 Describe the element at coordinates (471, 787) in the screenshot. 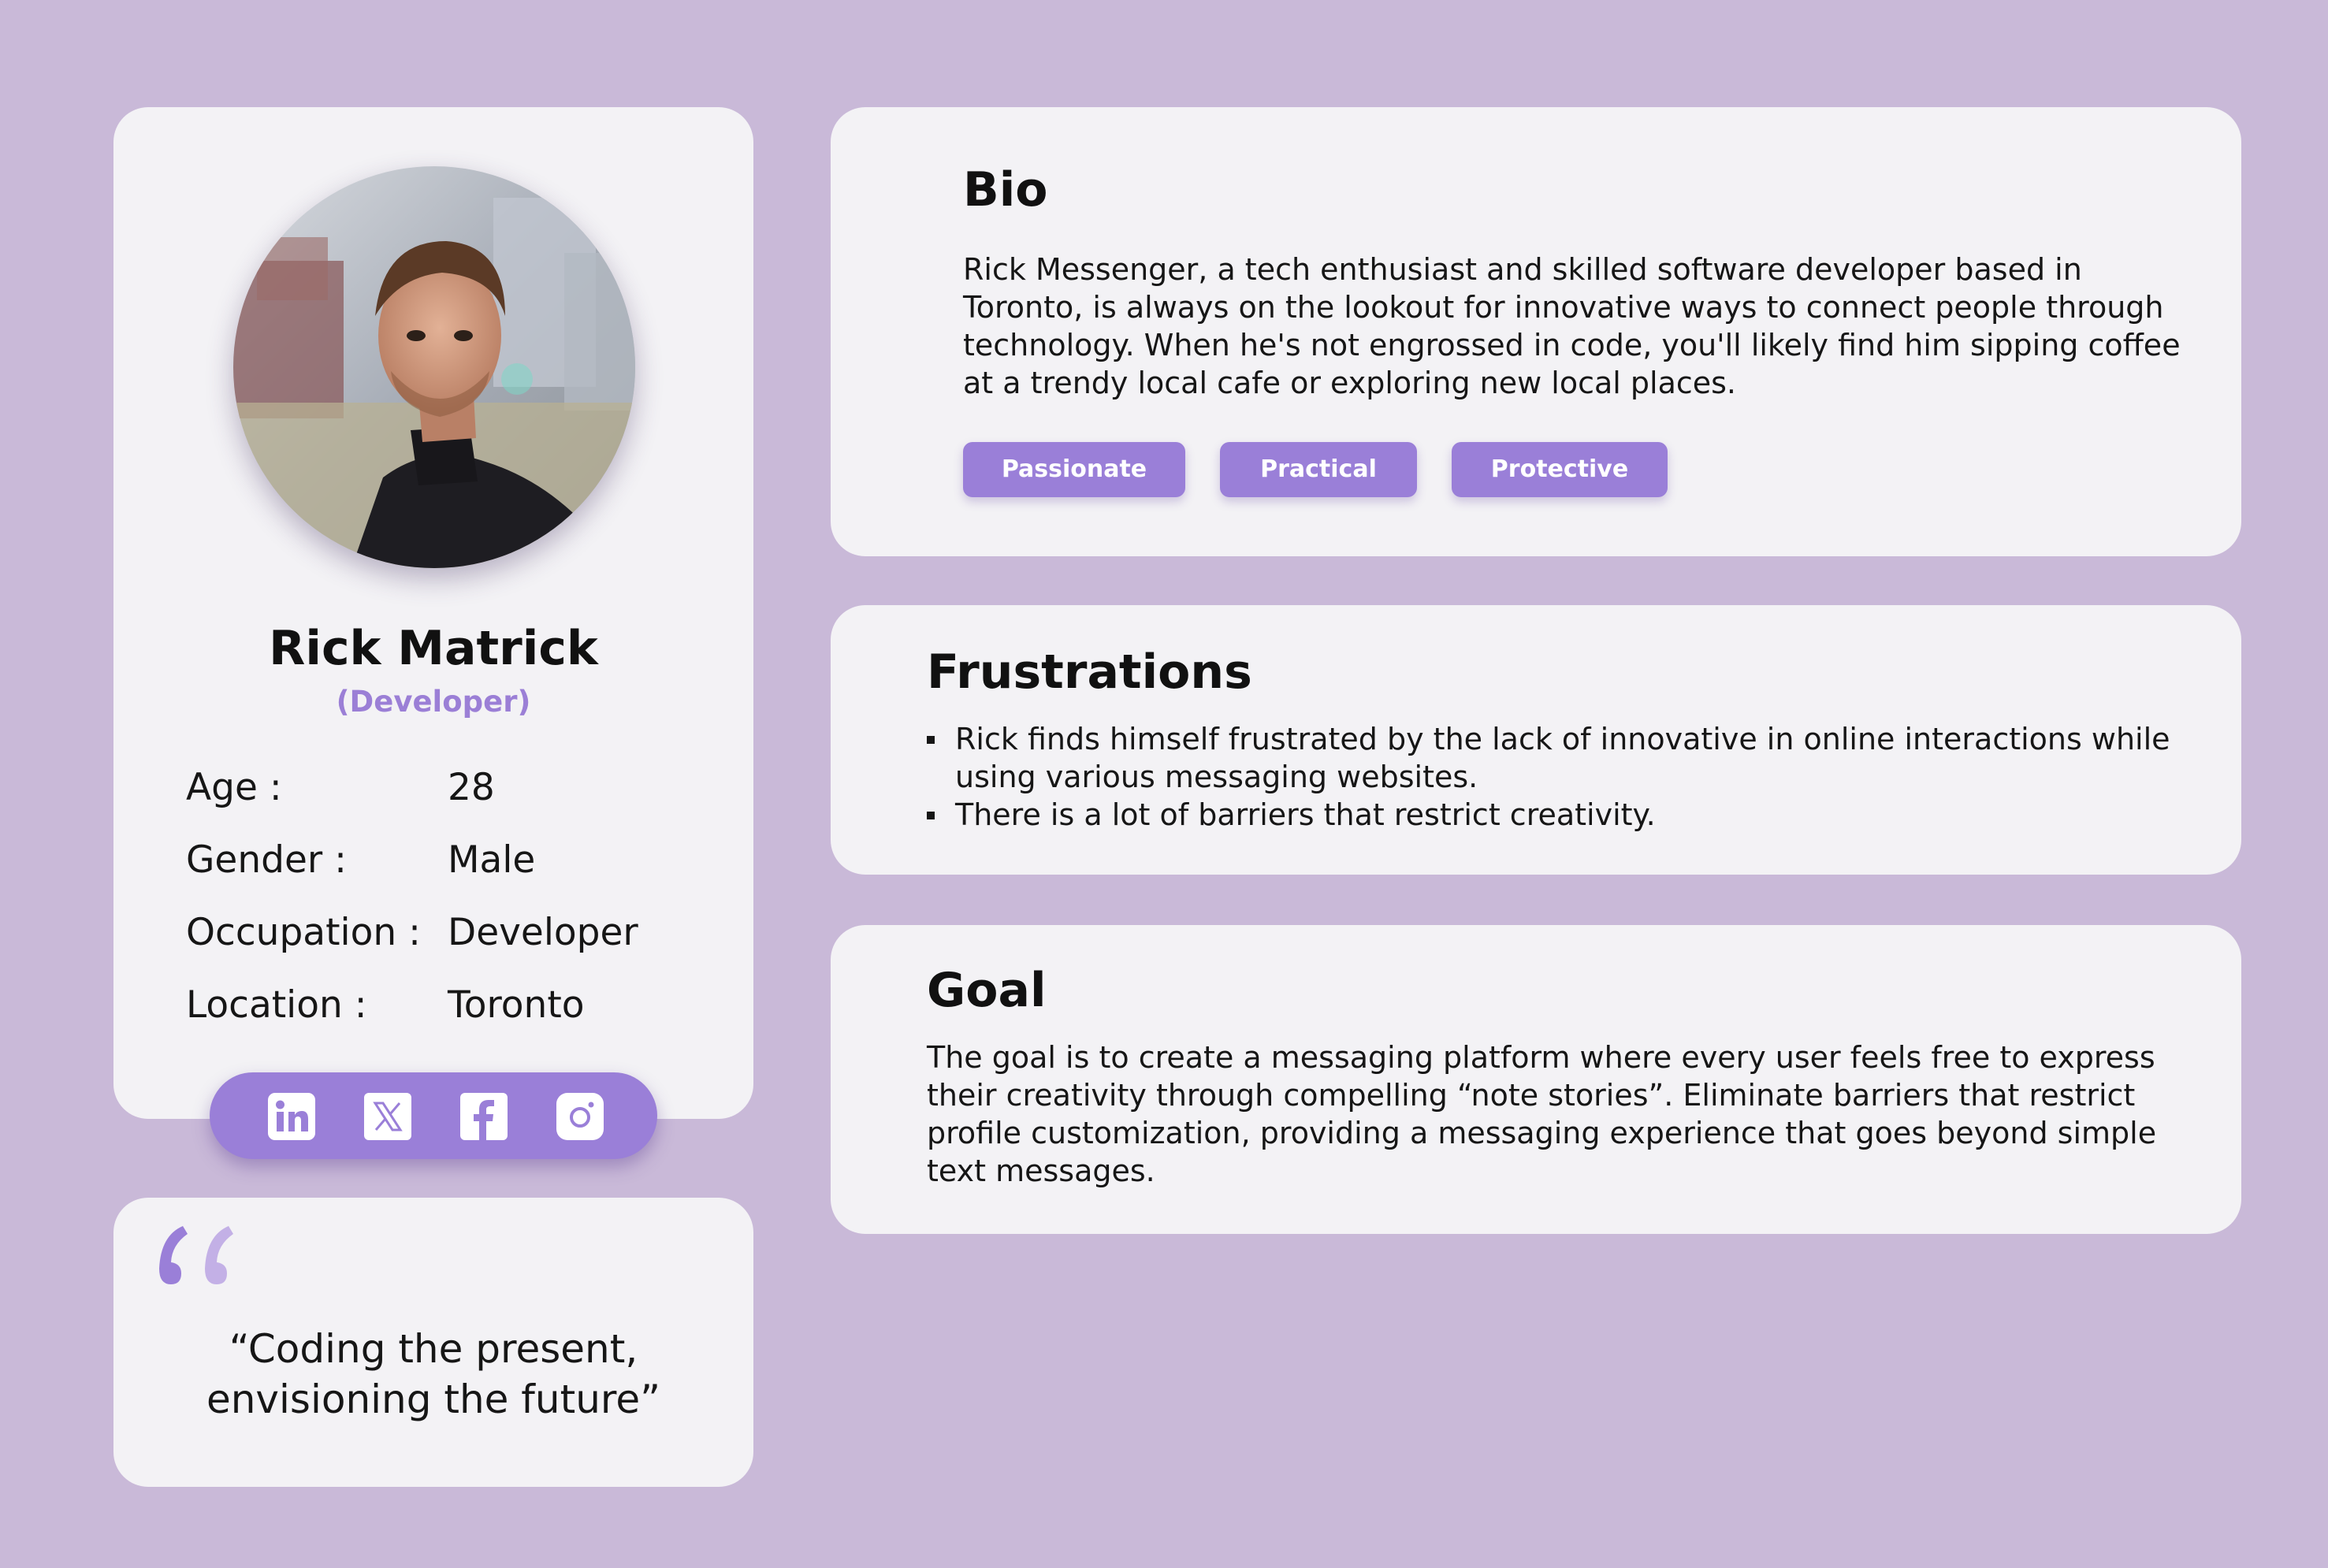

I see `detail-value: 28` at that location.